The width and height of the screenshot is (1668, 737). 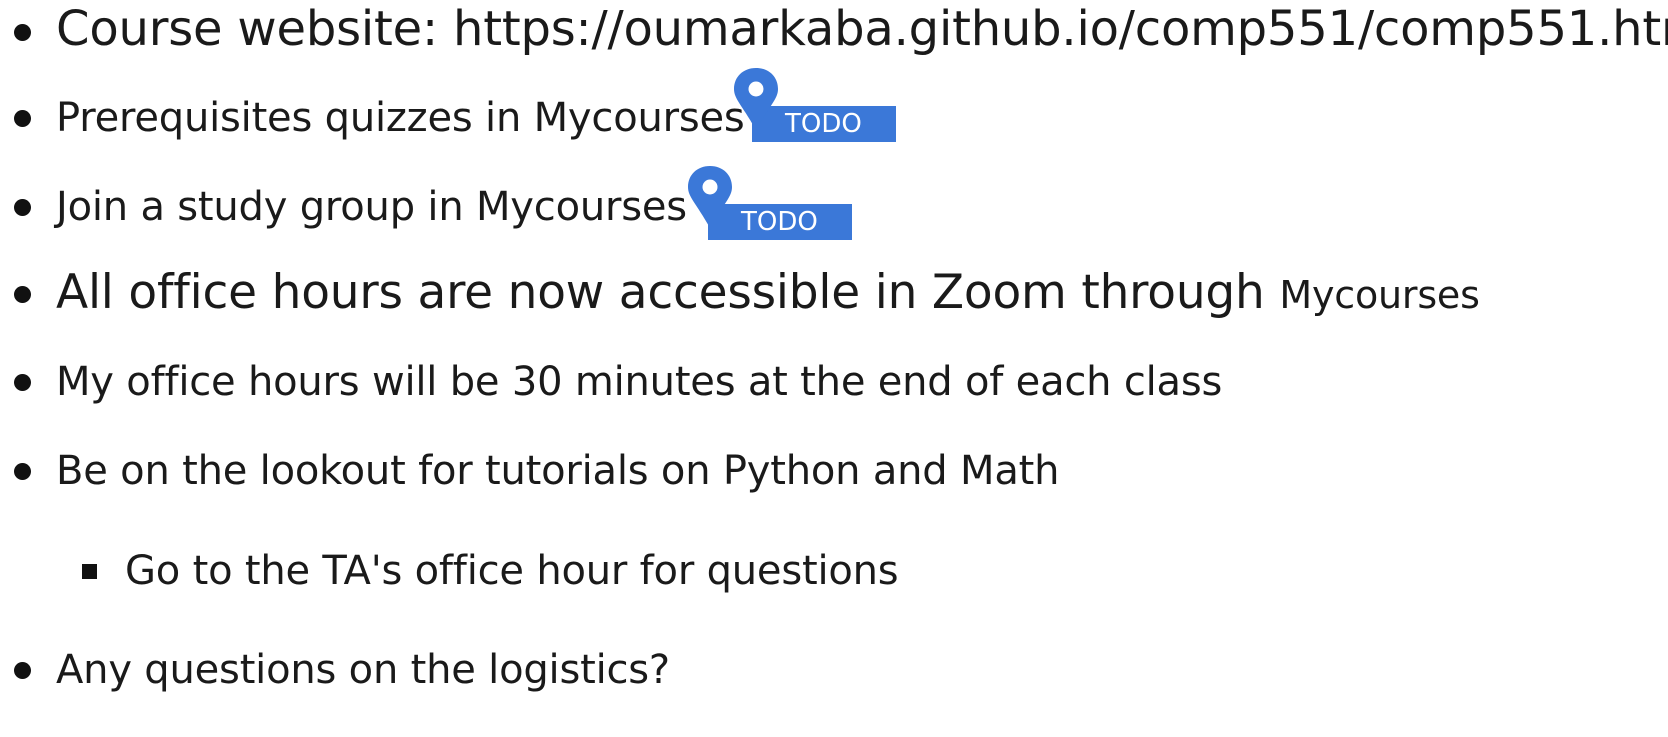 I want to click on bullet-text: Prerequisites quizzes in Mycourses, so click(x=400, y=118).